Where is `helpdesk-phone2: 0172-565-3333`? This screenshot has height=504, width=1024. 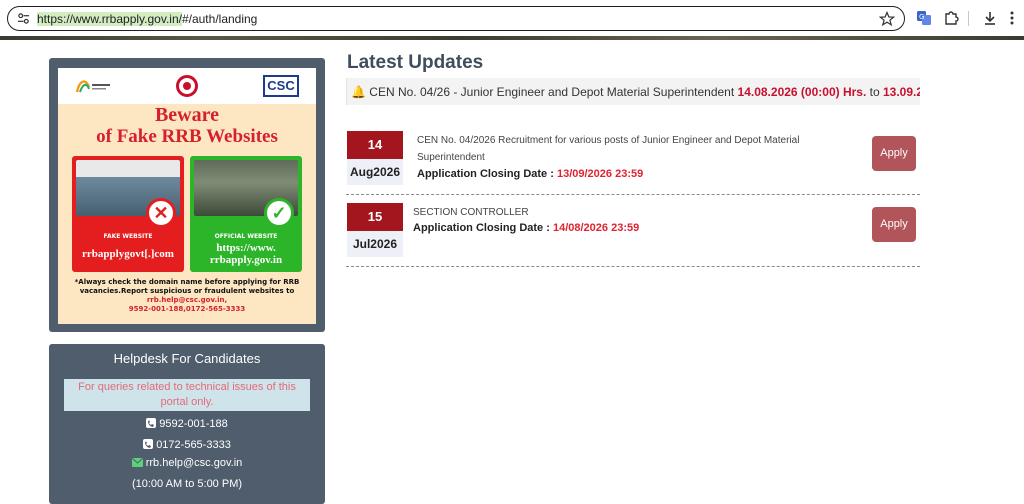
helpdesk-phone2: 0172-565-3333 is located at coordinates (187, 445).